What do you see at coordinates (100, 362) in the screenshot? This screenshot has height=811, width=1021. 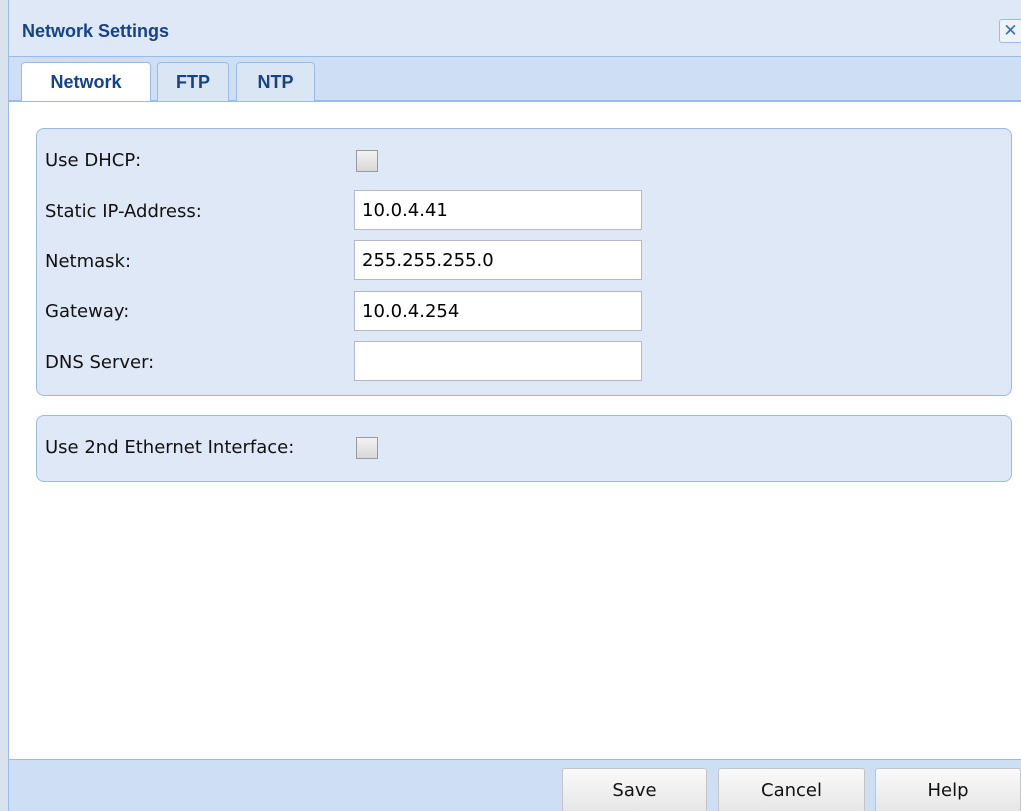 I see `dns-server-label: DNS Server:` at bounding box center [100, 362].